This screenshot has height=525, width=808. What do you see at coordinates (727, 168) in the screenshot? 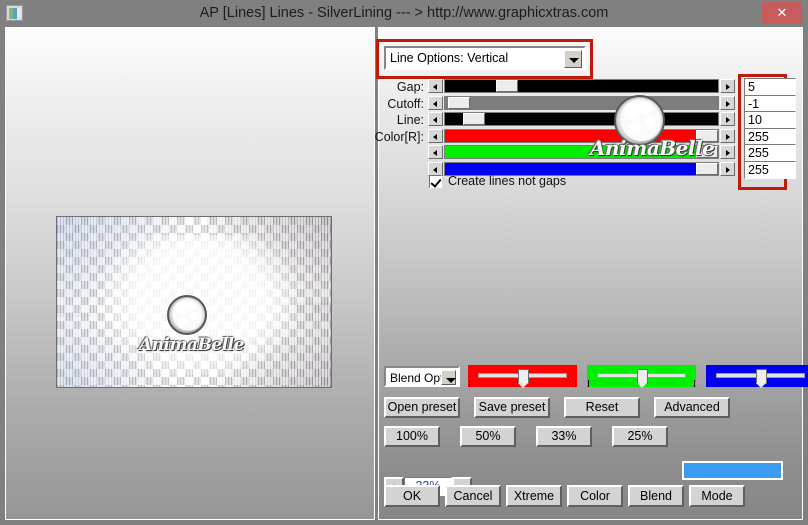
I see `slider-color-b-right-arrow-icon` at bounding box center [727, 168].